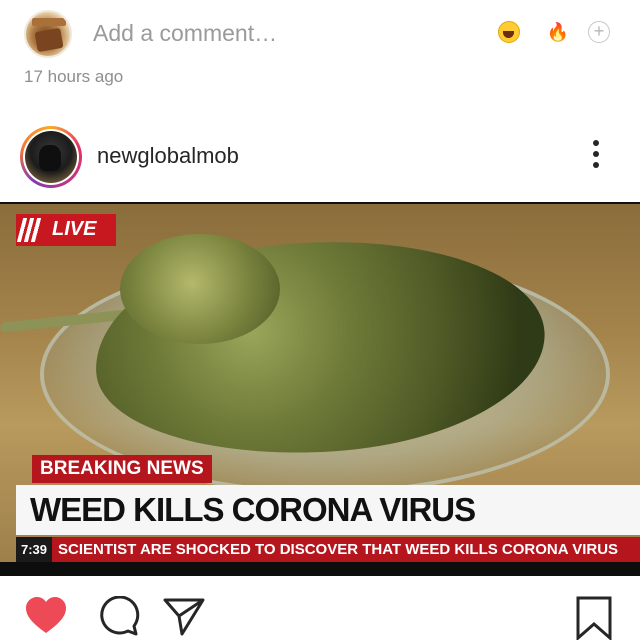 This screenshot has height=640, width=640. Describe the element at coordinates (320, 158) in the screenshot. I see `post-header: newglobalmob` at that location.